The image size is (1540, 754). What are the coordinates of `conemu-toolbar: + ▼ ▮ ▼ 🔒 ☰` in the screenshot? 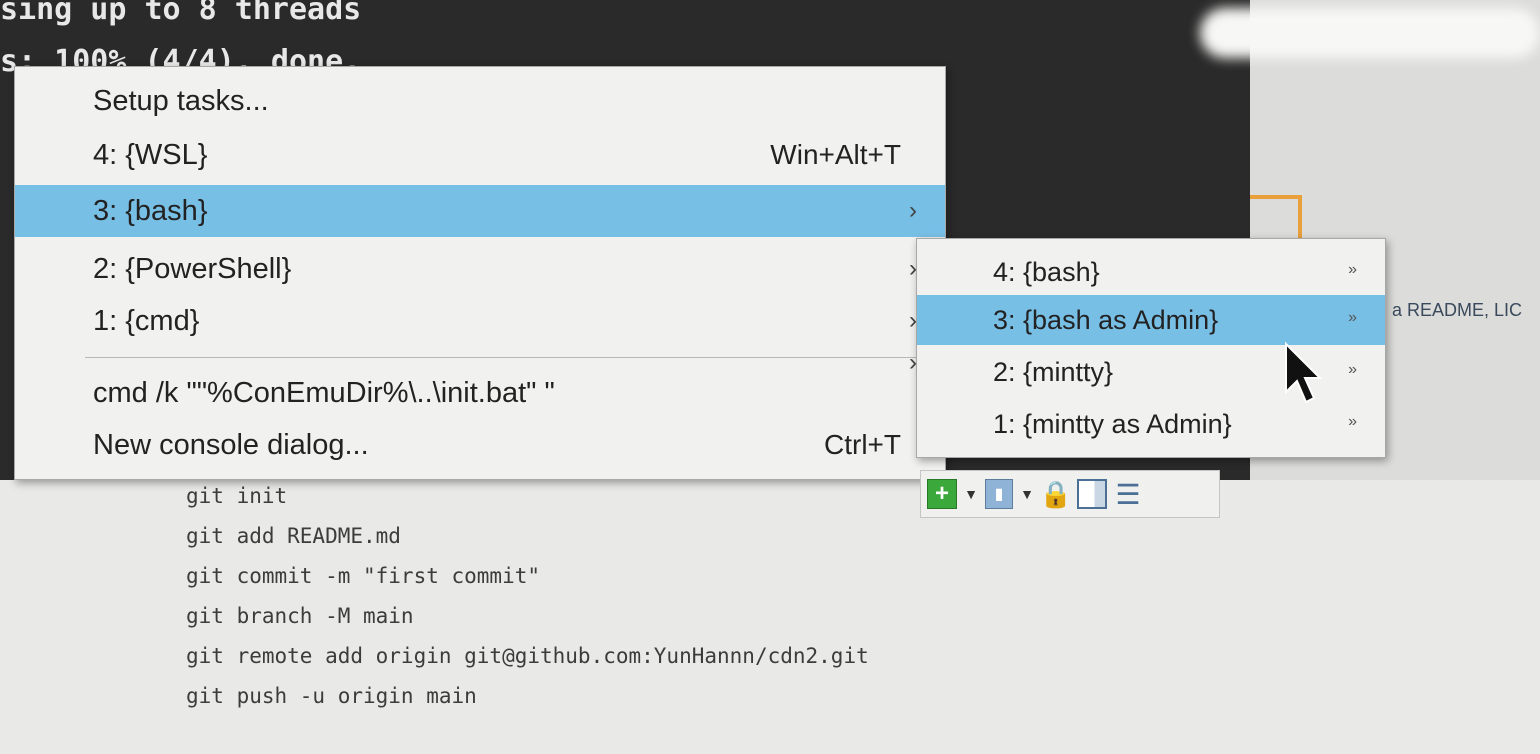 It's located at (1070, 494).